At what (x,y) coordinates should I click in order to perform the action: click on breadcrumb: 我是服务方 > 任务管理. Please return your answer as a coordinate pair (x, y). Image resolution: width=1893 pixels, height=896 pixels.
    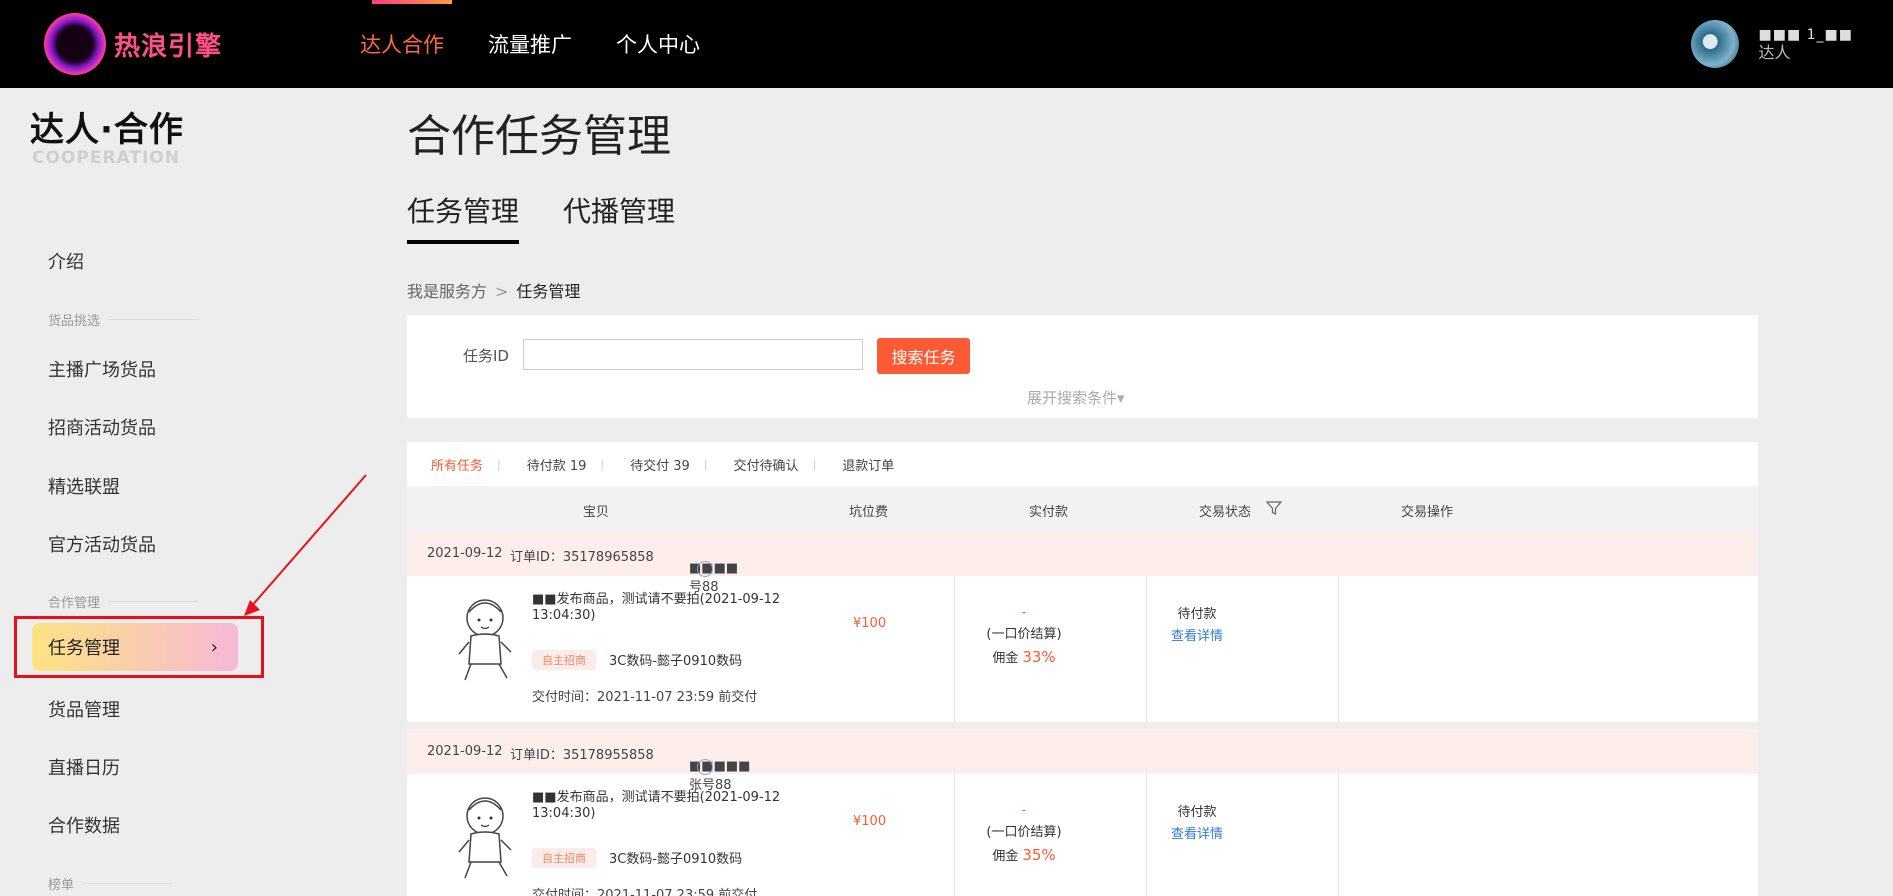
    Looking at the image, I should click on (493, 290).